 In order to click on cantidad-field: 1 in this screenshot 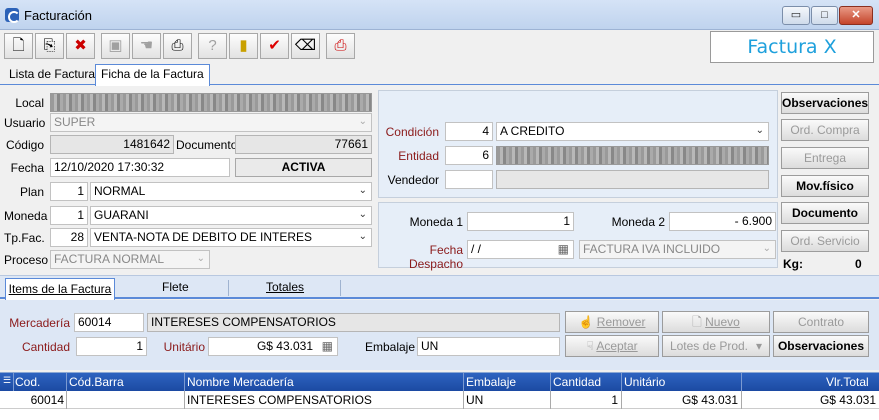, I will do `click(111, 346)`.